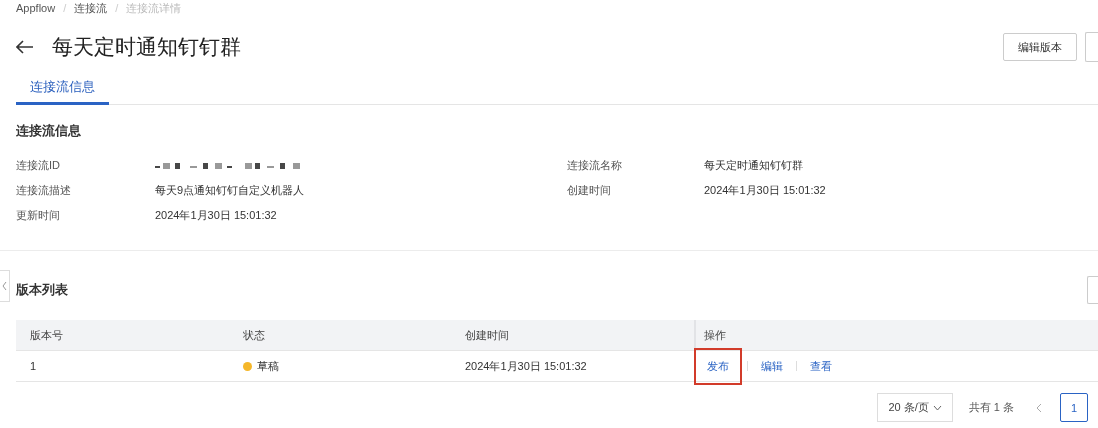  What do you see at coordinates (62, 91) in the screenshot?
I see `tab: 连接流信息` at bounding box center [62, 91].